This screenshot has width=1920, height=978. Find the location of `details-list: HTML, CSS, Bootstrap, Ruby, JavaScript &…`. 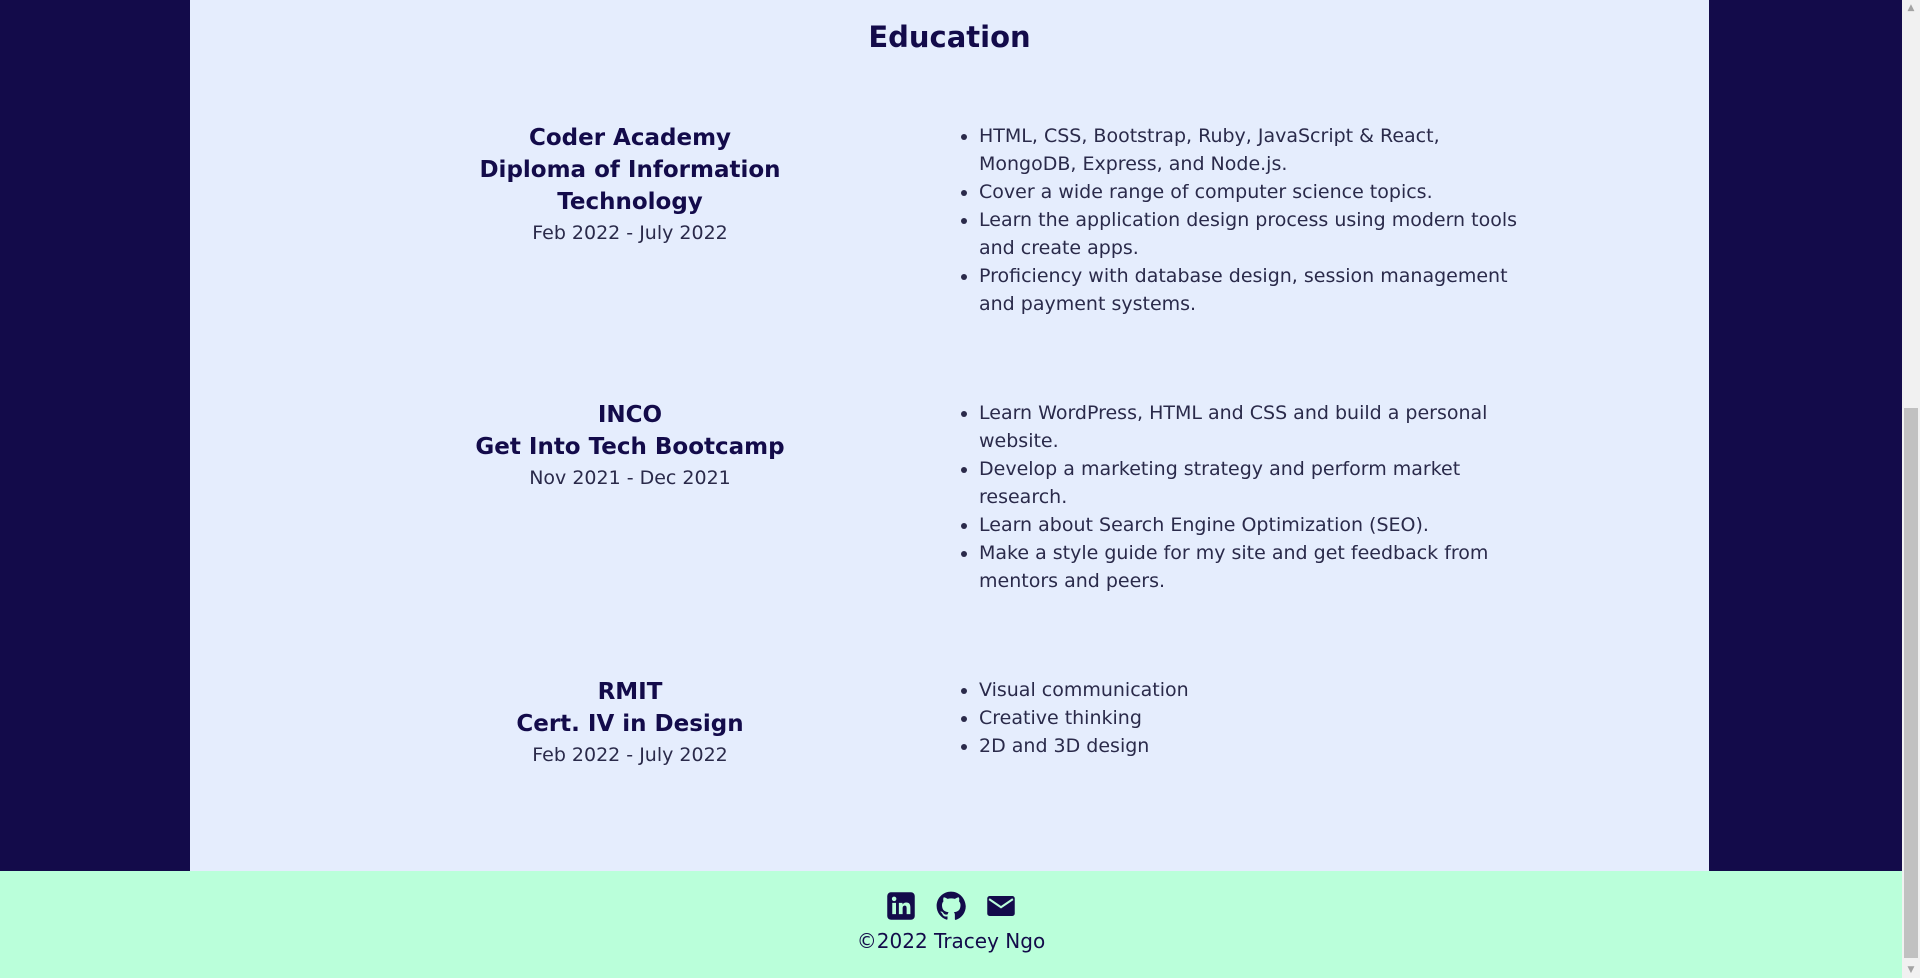

details-list: HTML, CSS, Bootstrap, Ruby, JavaScript &… is located at coordinates (1237, 220).